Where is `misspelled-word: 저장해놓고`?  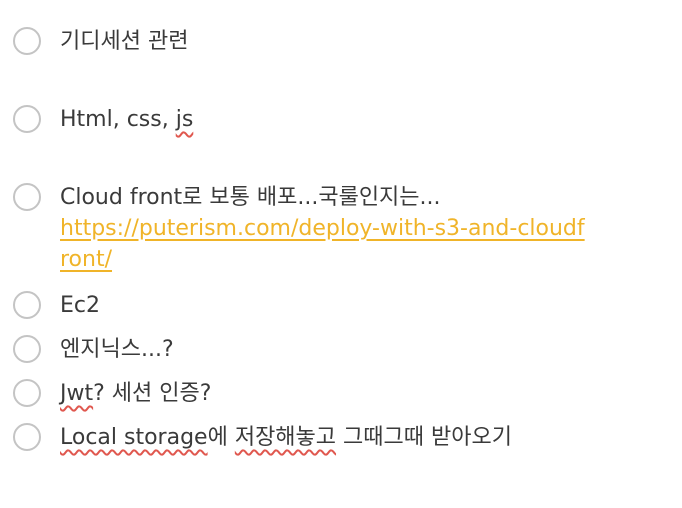 misspelled-word: 저장해놓고 is located at coordinates (285, 437).